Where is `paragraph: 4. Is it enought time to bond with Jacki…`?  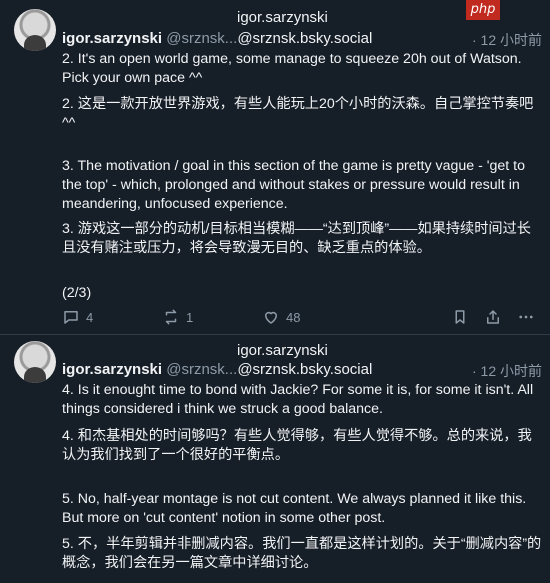 paragraph: 4. Is it enought time to bond with Jacki… is located at coordinates (298, 399).